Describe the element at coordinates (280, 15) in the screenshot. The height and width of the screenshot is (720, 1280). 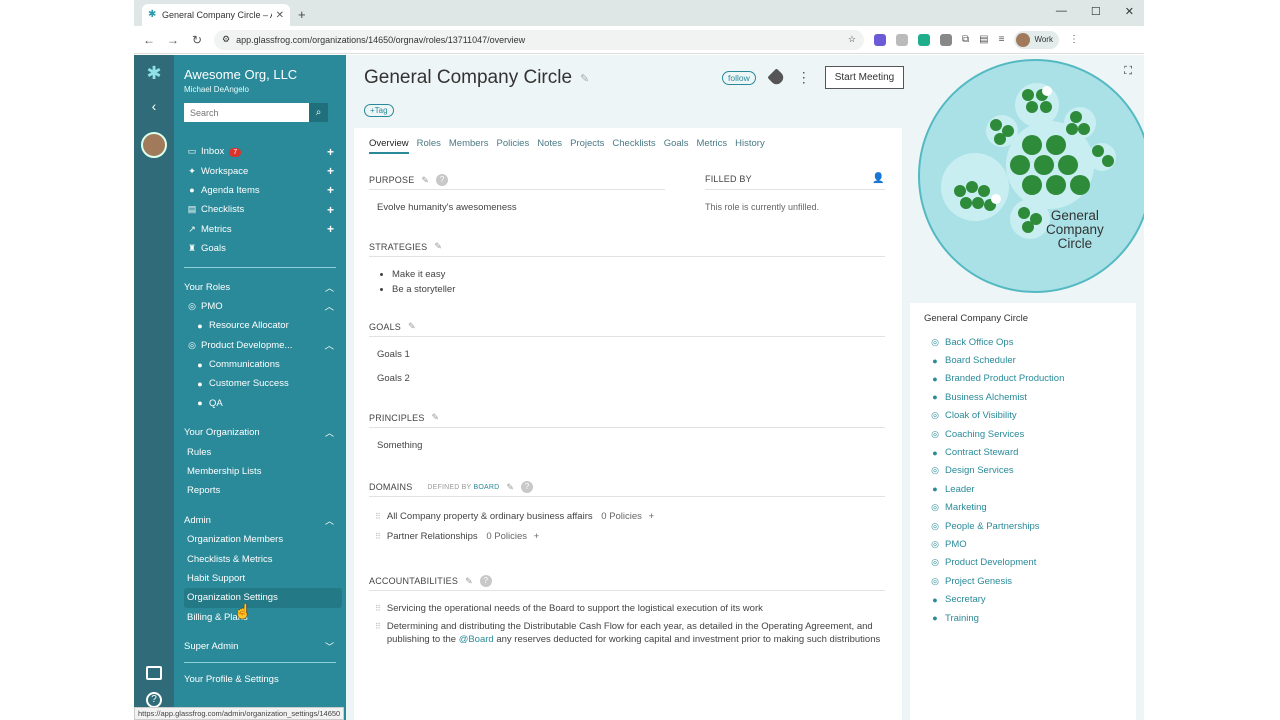
I see `close-tab-icon: ✕` at that location.